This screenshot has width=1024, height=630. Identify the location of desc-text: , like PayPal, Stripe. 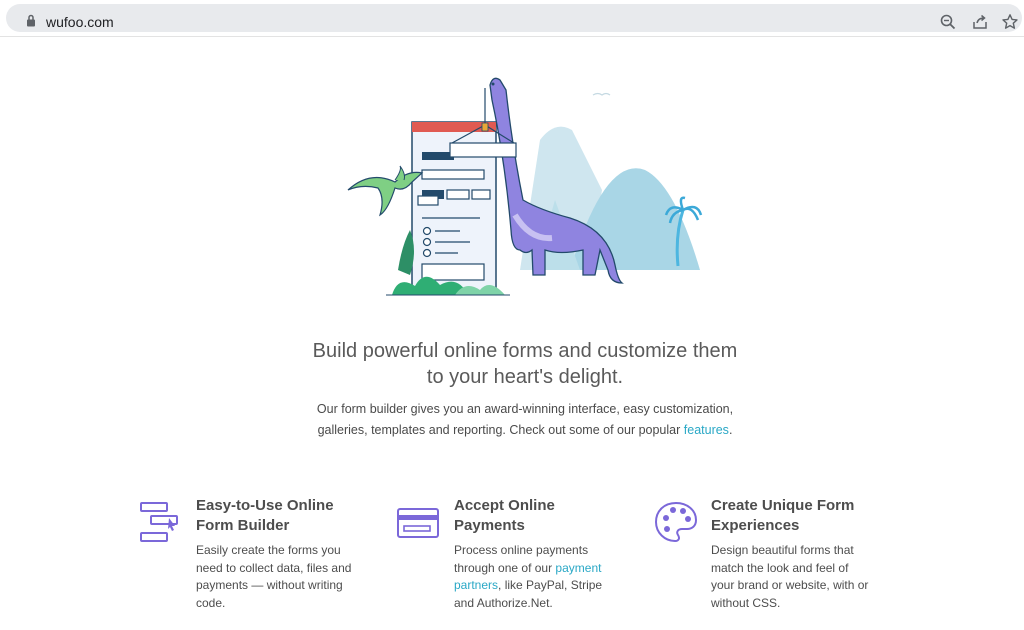
(550, 585).